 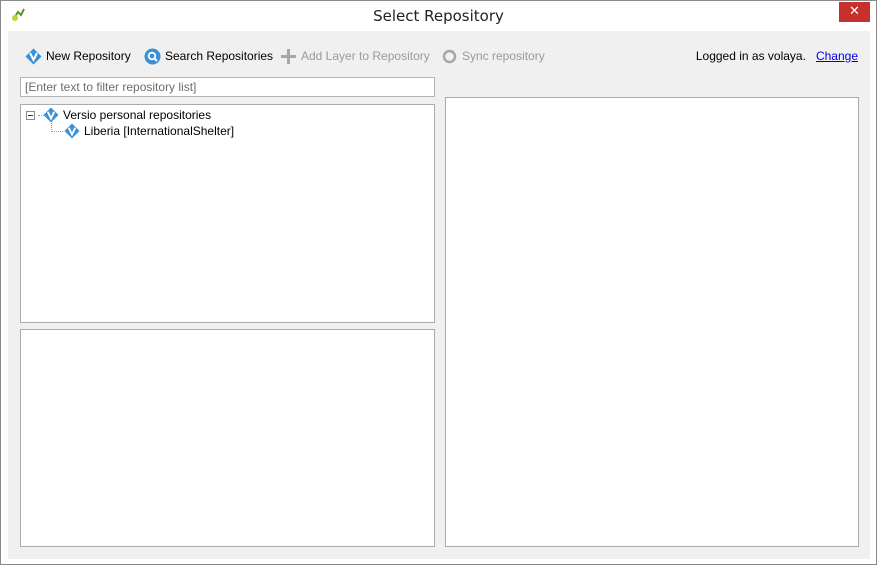 I want to click on search-icon, so click(x=152, y=56).